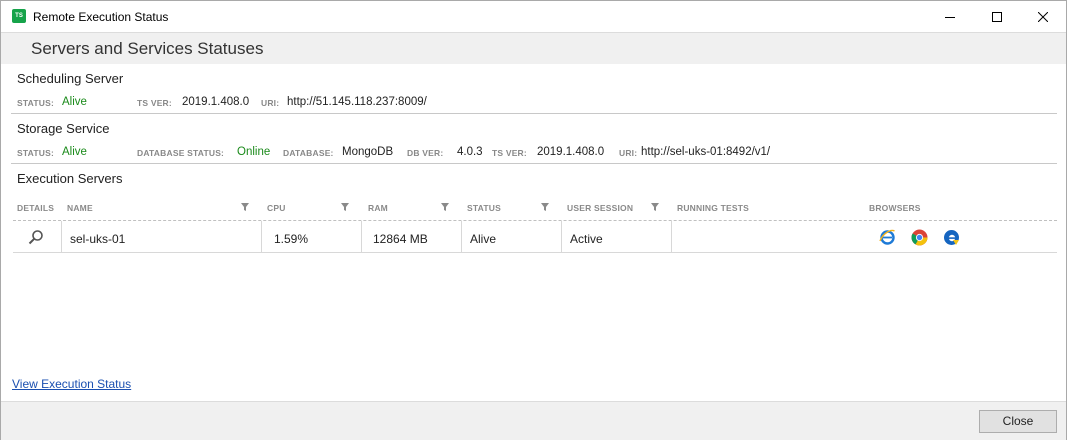  I want to click on ram-cell: 12864 MB, so click(400, 239).